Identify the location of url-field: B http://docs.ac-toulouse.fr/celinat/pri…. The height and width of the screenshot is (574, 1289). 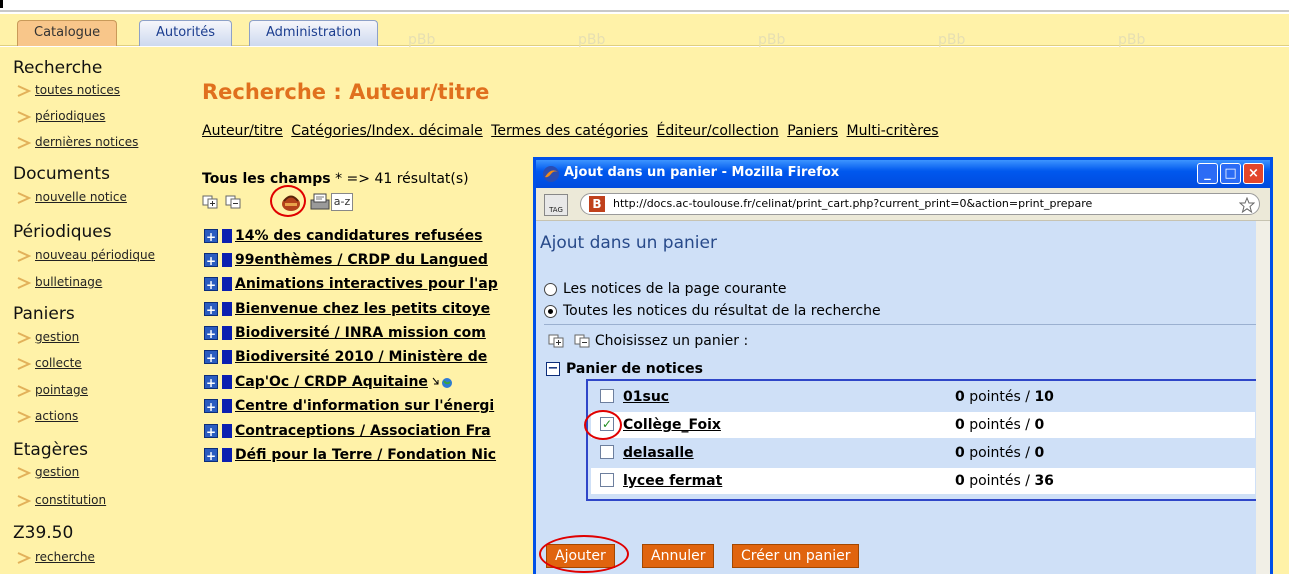
(920, 204).